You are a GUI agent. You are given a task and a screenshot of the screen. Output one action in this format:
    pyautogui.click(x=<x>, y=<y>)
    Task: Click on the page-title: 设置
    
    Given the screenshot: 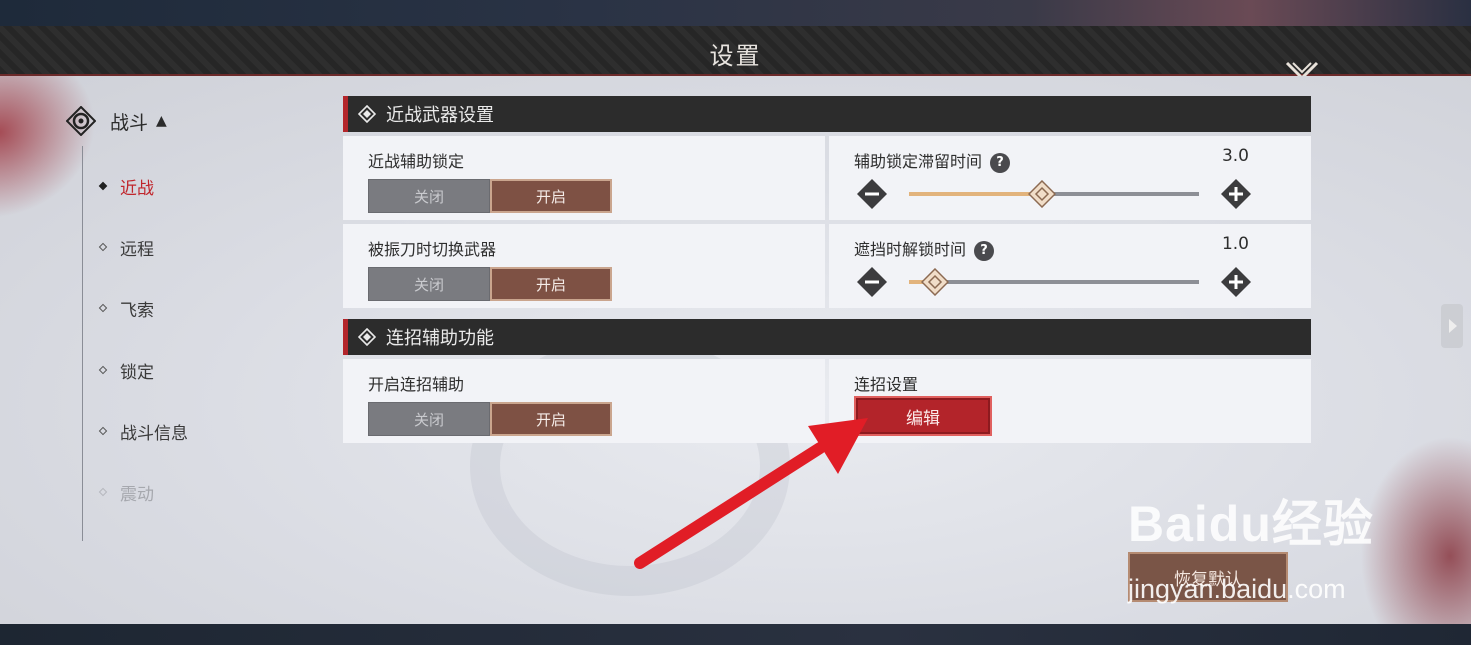 What is the action you would take?
    pyautogui.click(x=735, y=56)
    